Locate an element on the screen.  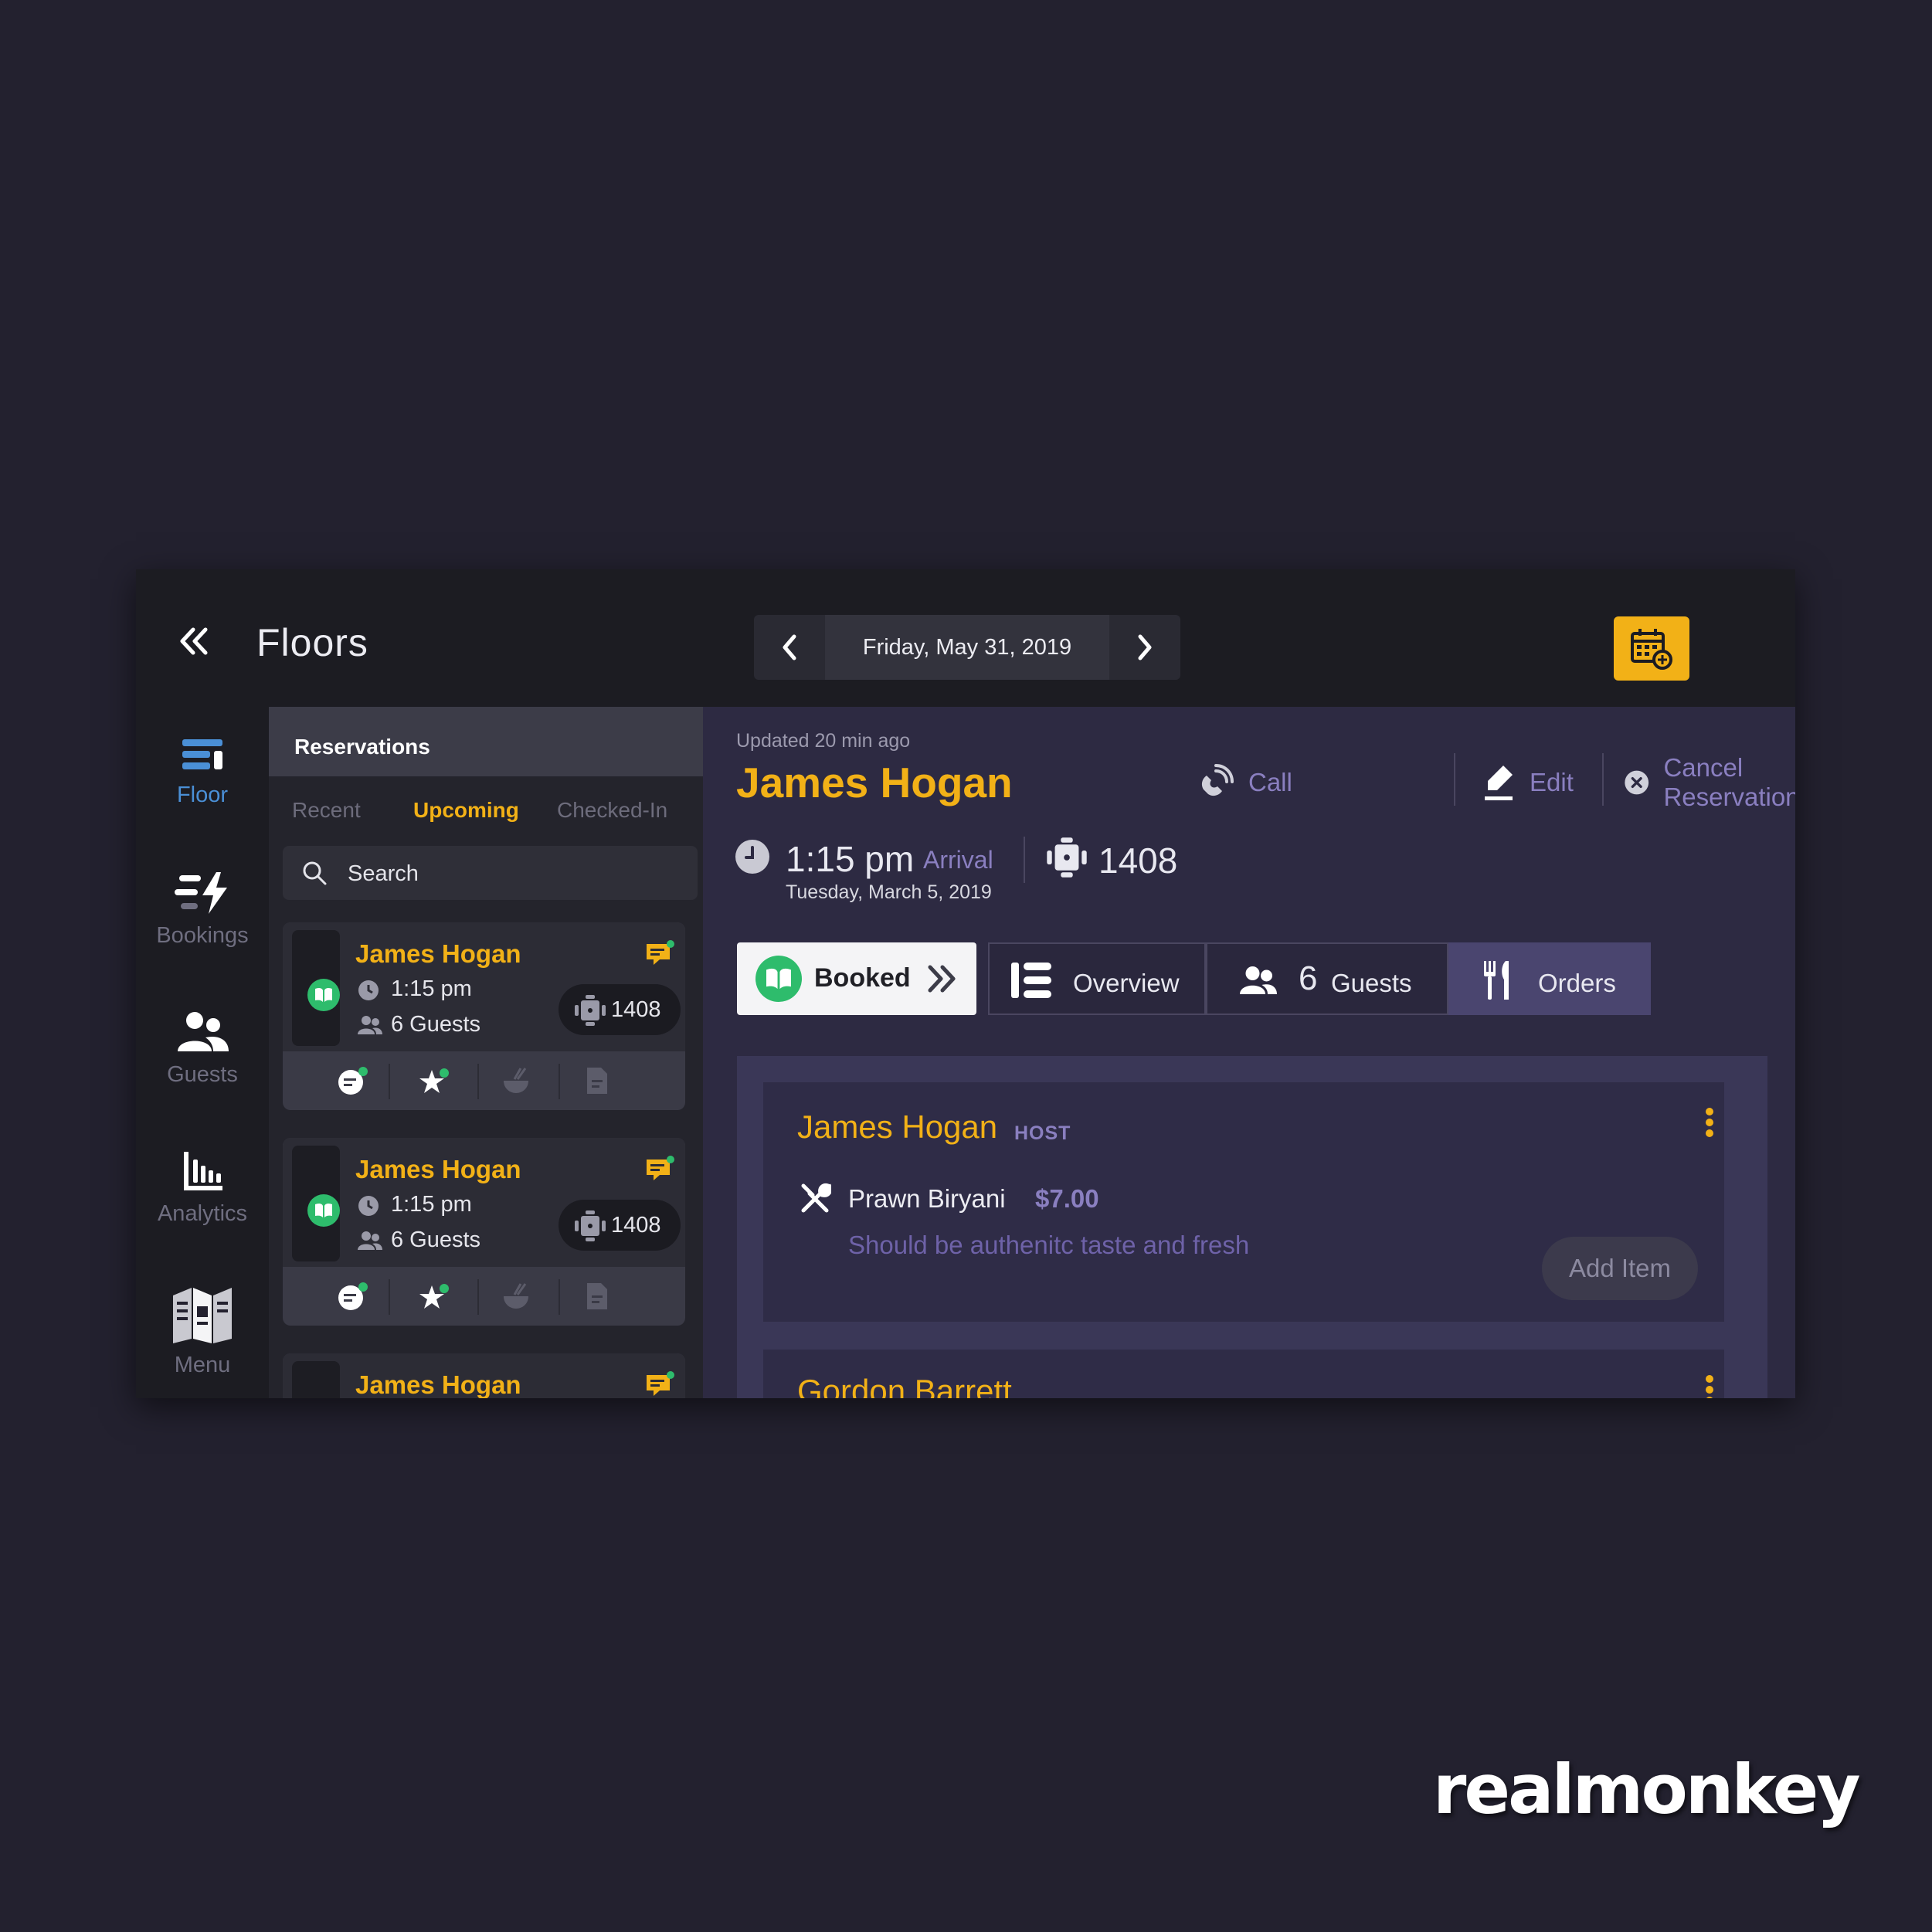
tab-upcoming: Upcoming is located at coordinates (466, 811).